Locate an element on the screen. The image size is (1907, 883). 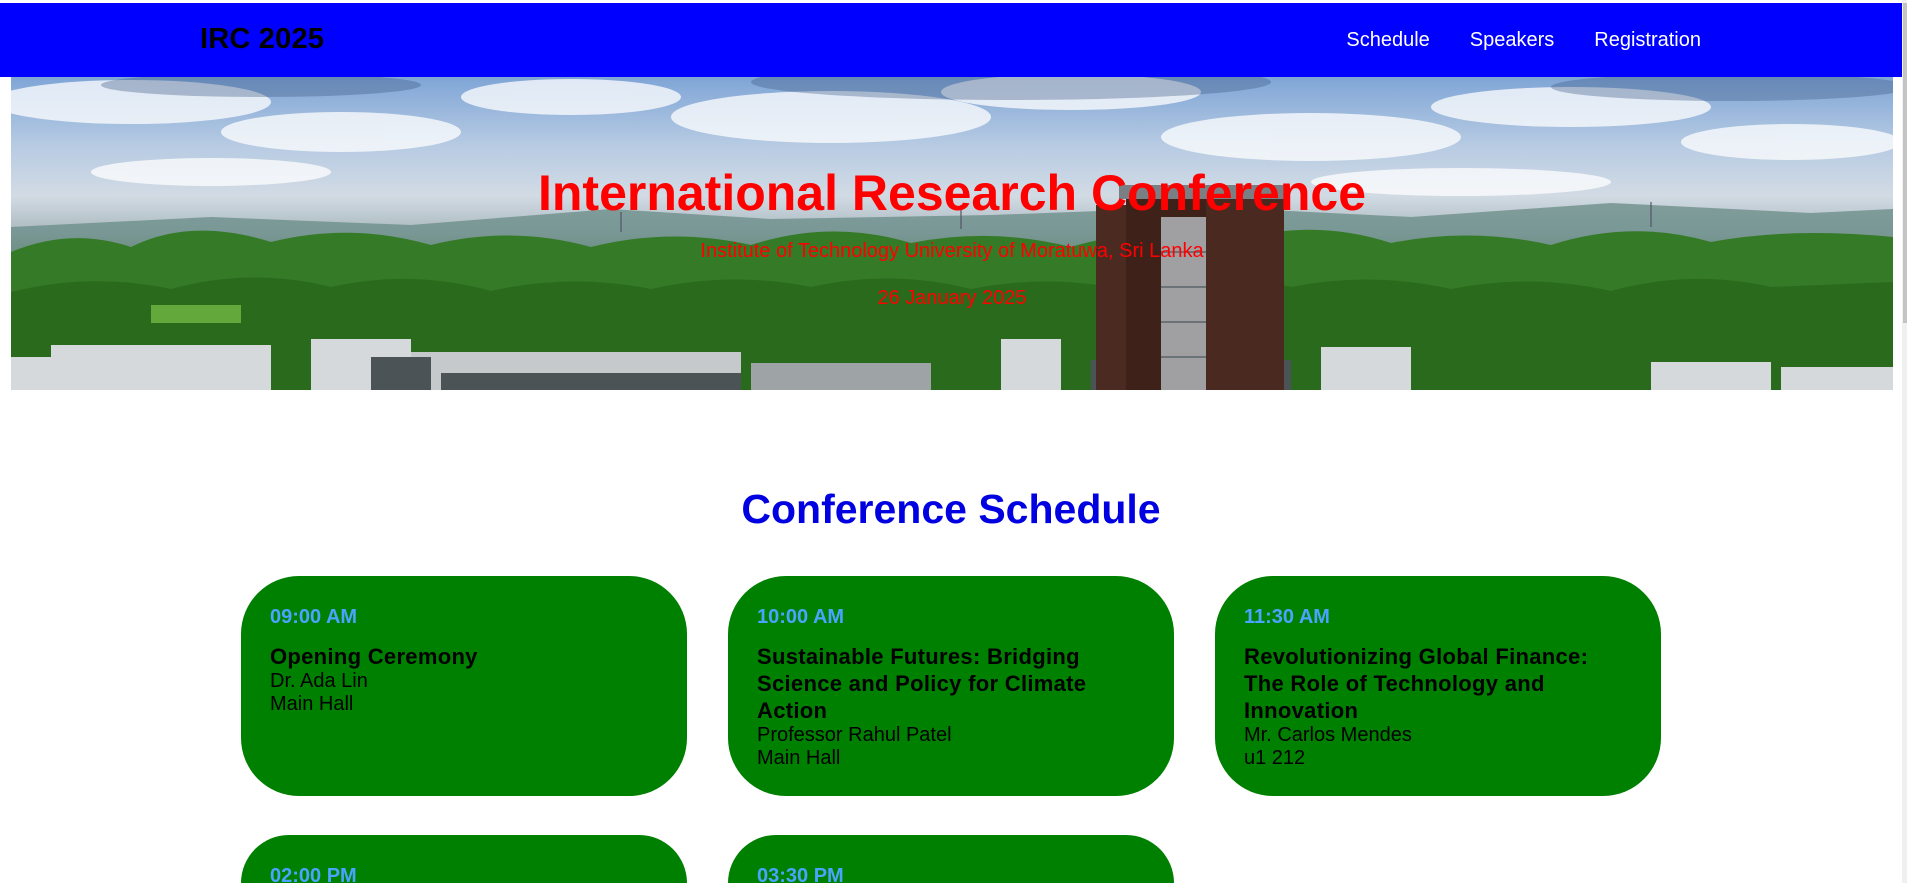
session-time: 02:00 PM is located at coordinates (313, 874).